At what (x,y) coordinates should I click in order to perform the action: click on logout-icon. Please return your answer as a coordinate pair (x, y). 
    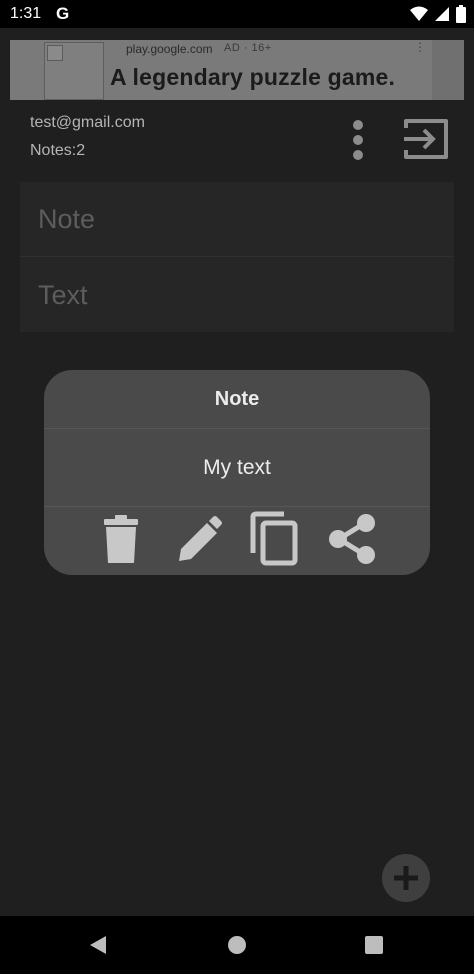
    Looking at the image, I should click on (426, 139).